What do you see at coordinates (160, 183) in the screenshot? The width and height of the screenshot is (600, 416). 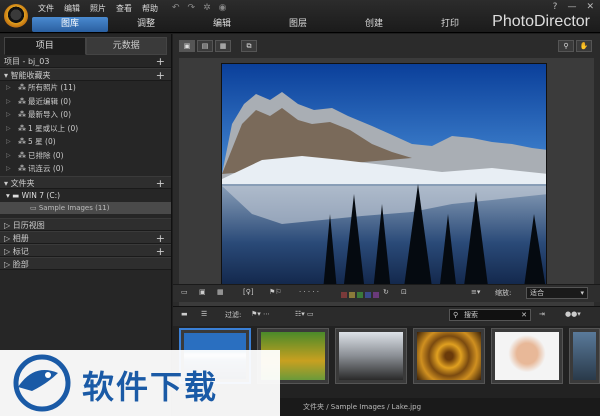 I see `add-folder-icon: +` at bounding box center [160, 183].